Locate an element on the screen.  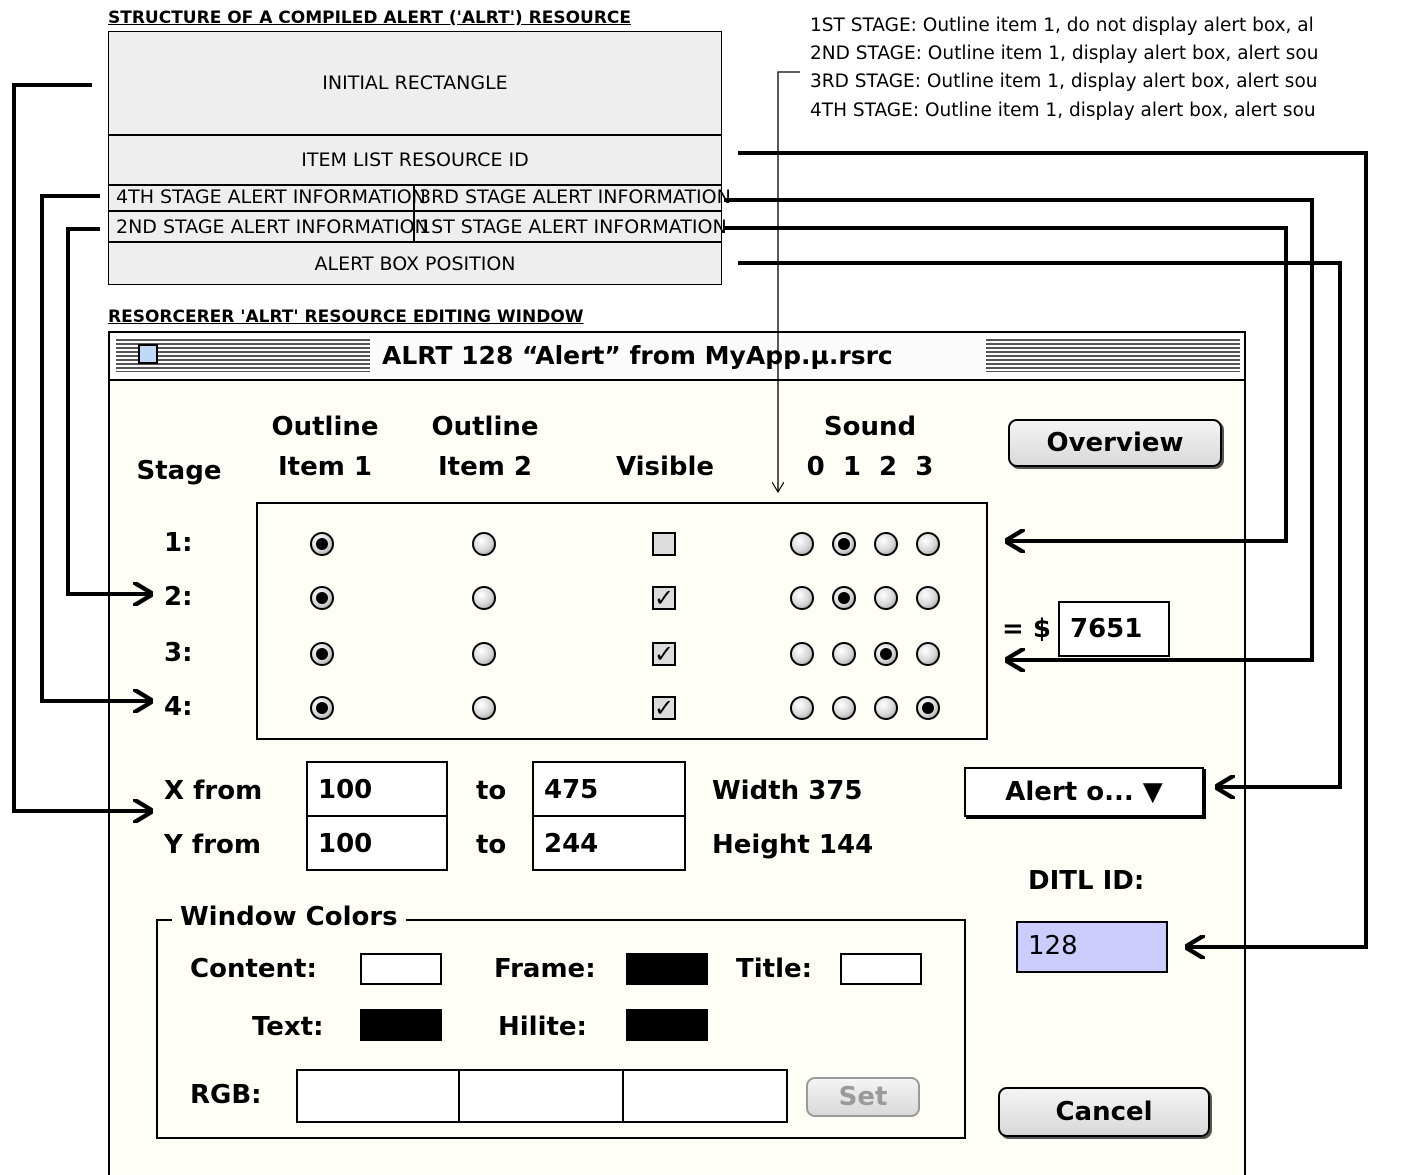
stage4-arrow is located at coordinates (95, 447).